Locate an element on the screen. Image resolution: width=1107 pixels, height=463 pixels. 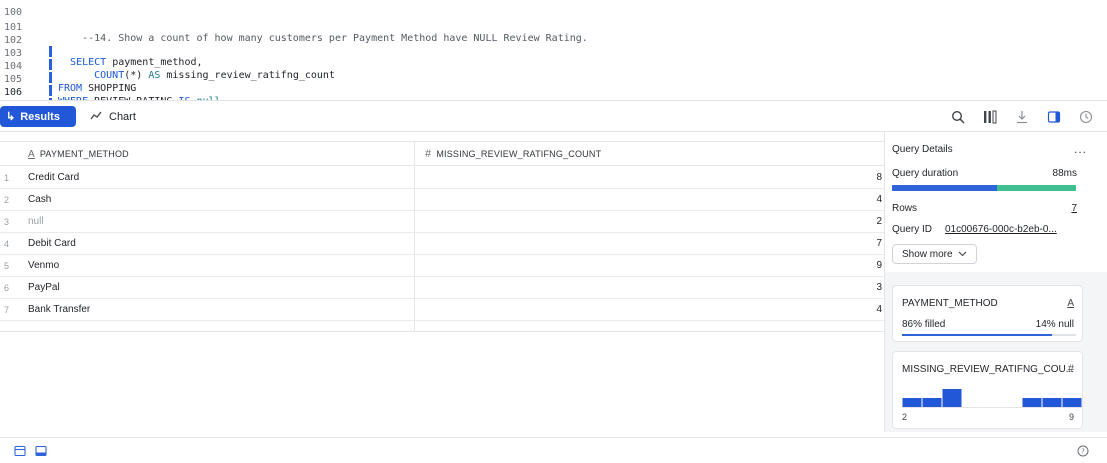
panel-icon is located at coordinates (1054, 117).